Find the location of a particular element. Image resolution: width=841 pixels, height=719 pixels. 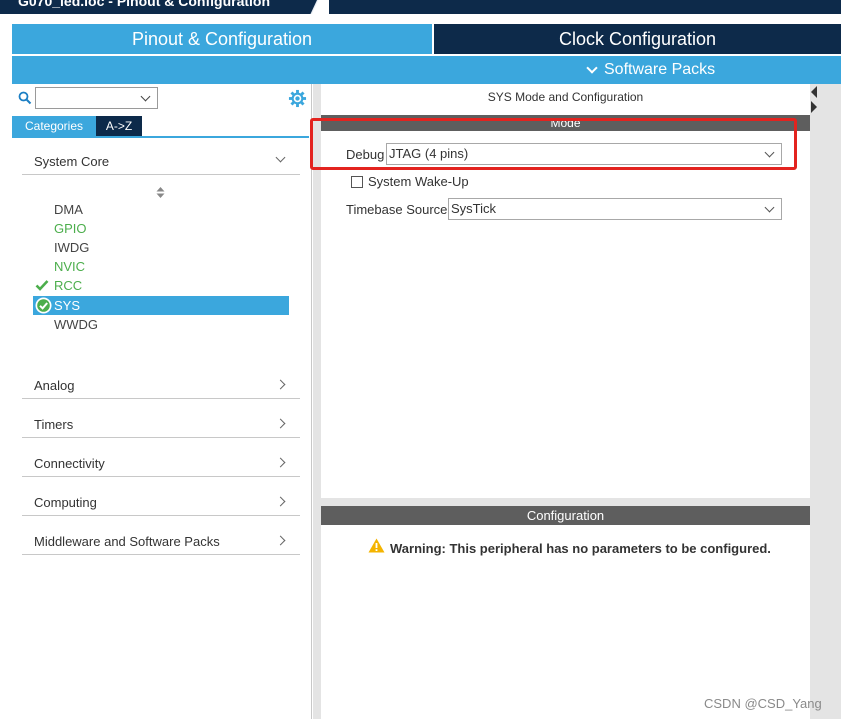

tab-categories: Categories is located at coordinates (54, 126).